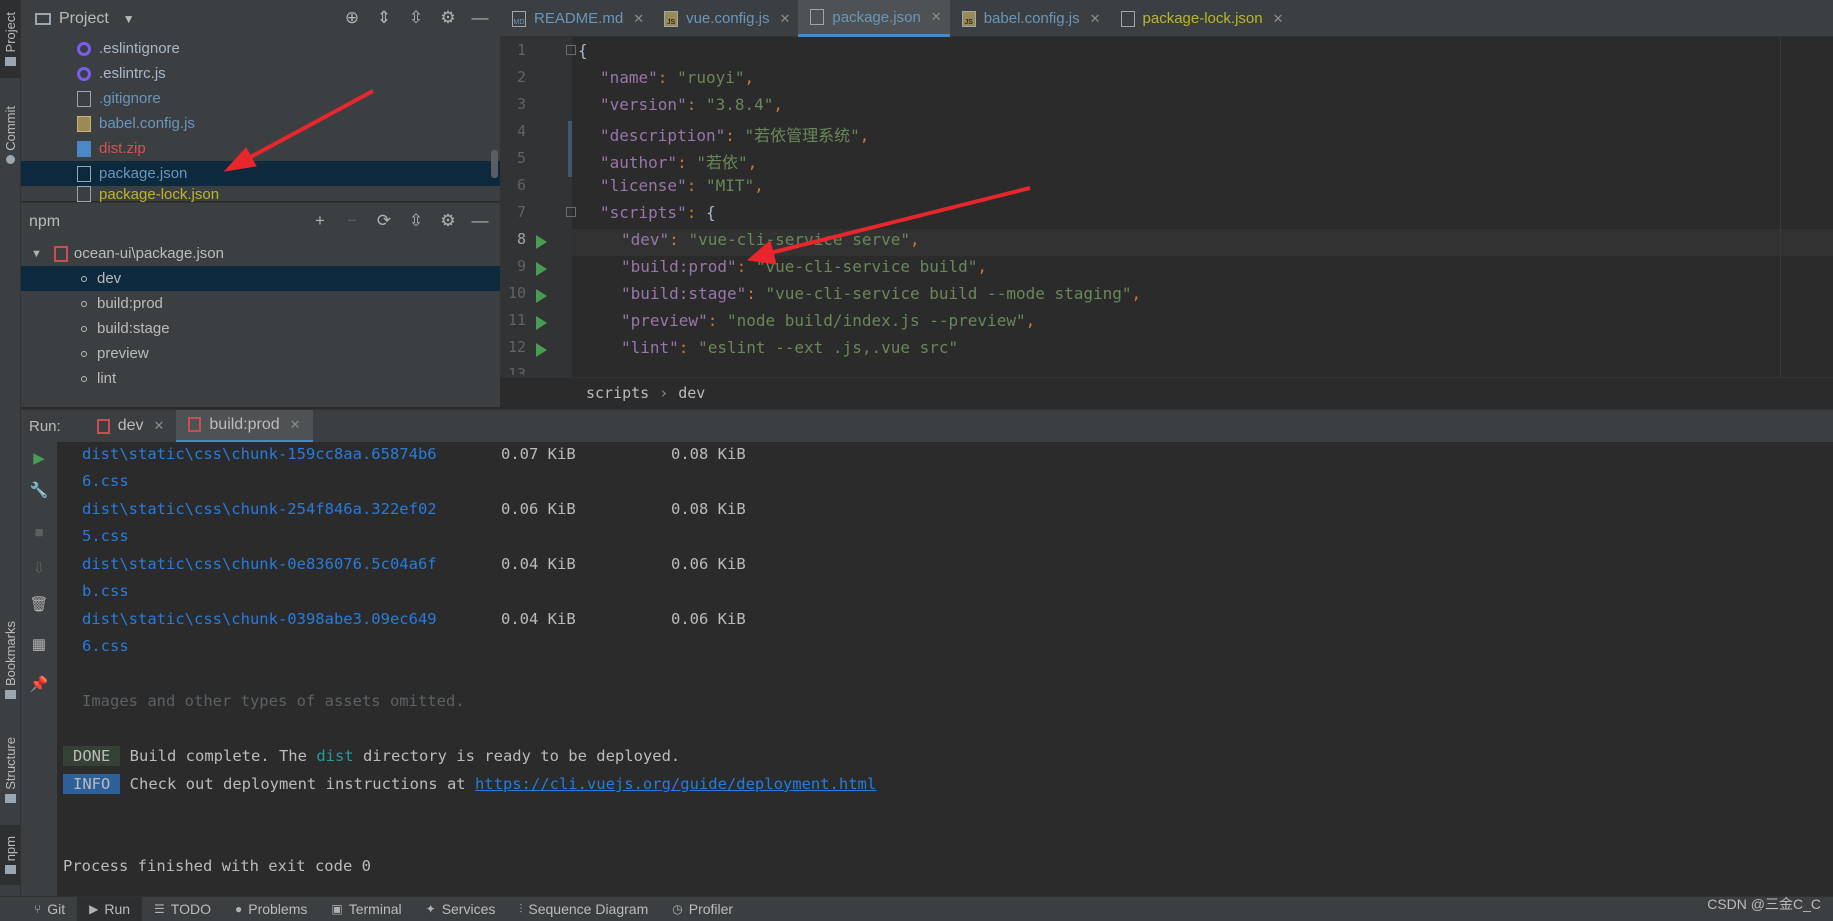 The height and width of the screenshot is (921, 1833). Describe the element at coordinates (298, 130) in the screenshot. I see `arrow-to-package-json` at that location.